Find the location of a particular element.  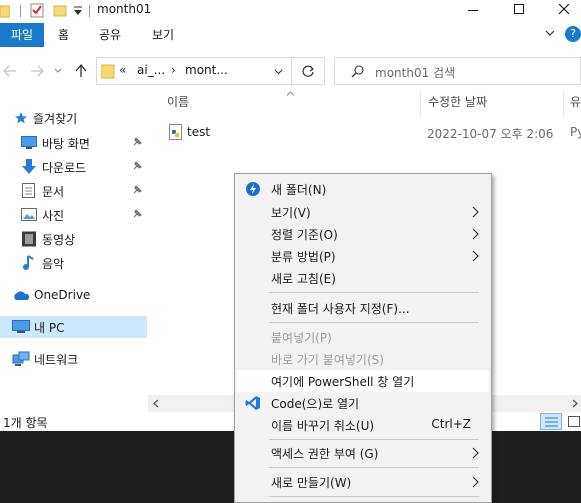

file-modified: 2022-10-07 오후 2:06 is located at coordinates (490, 134).